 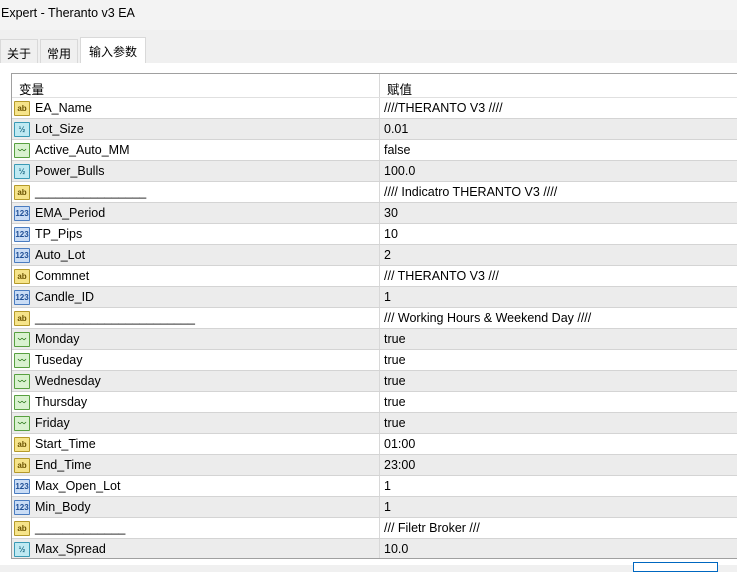 I want to click on table-row: 〰 Monday true, so click(x=374, y=339).